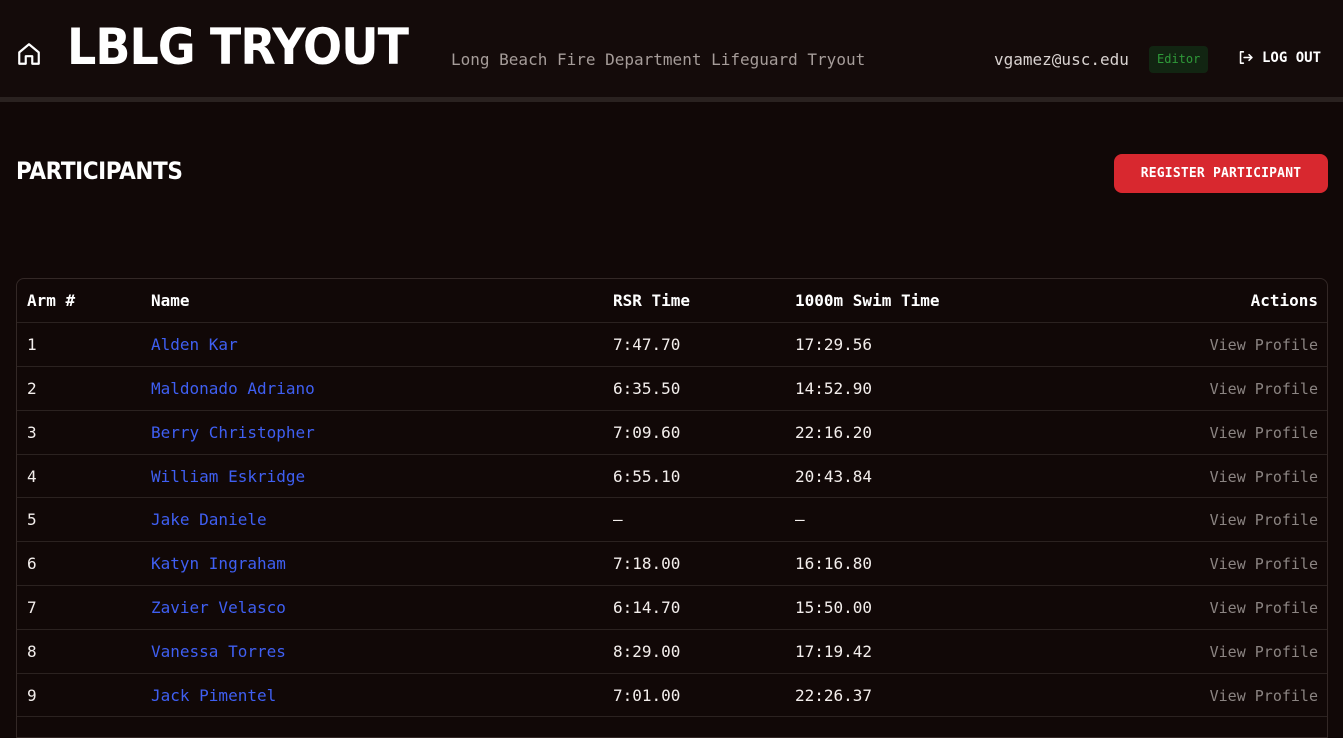  Describe the element at coordinates (84, 345) in the screenshot. I see `arm-number-cell: 1` at that location.